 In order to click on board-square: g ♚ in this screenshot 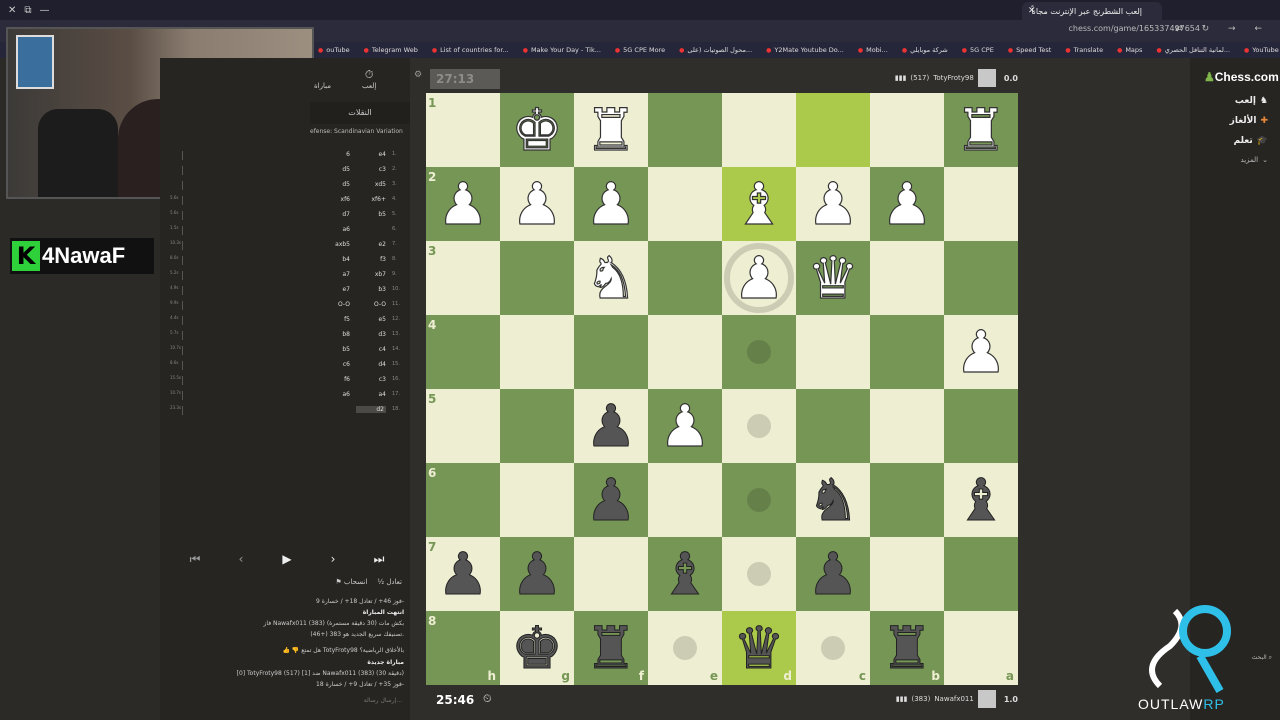, I will do `click(537, 648)`.